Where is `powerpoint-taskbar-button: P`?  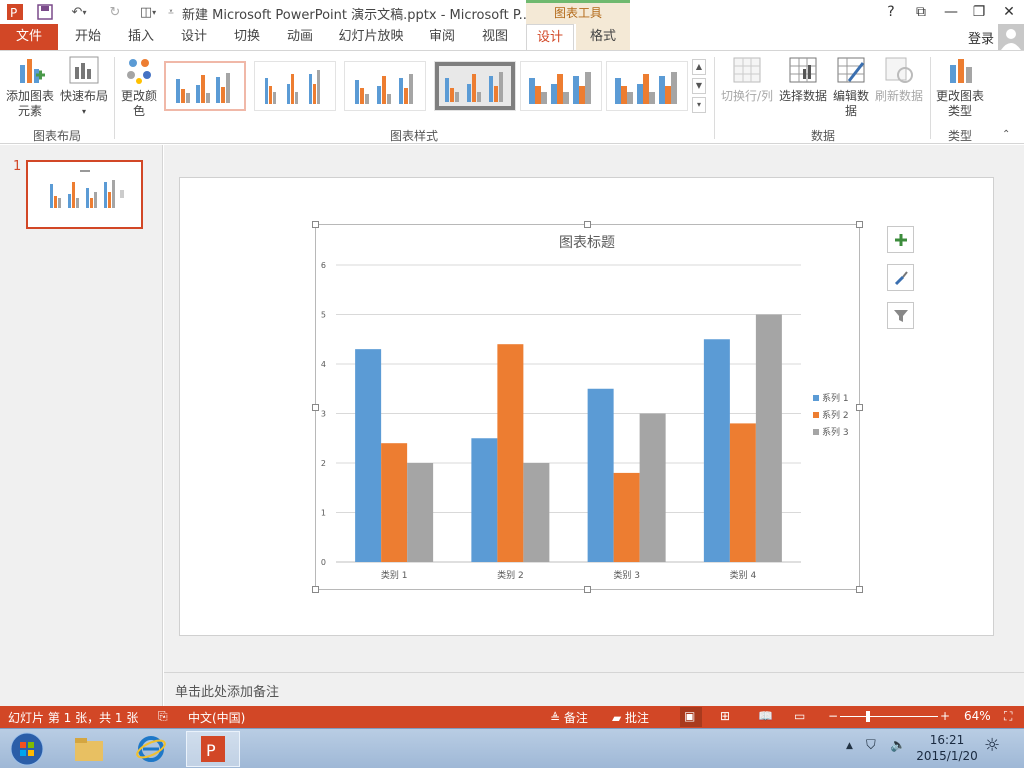 powerpoint-taskbar-button: P is located at coordinates (213, 749).